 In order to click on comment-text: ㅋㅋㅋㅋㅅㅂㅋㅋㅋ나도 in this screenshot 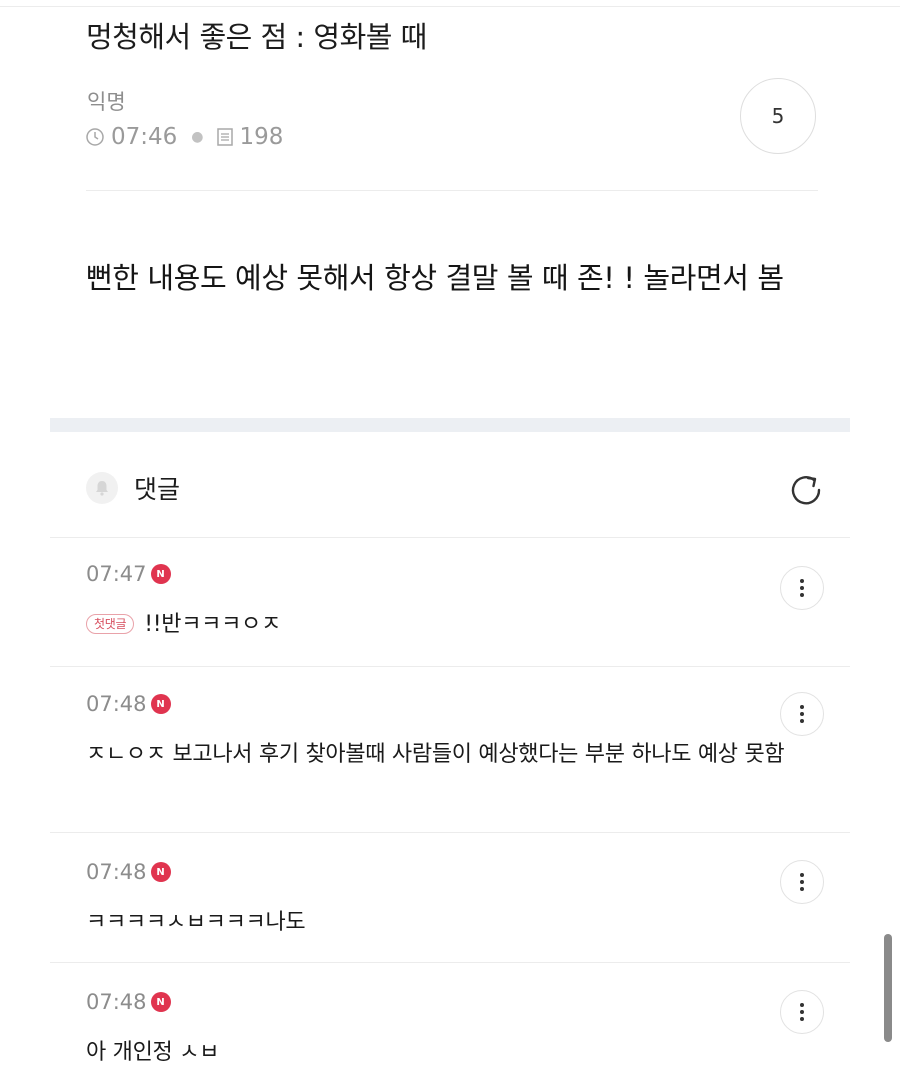, I will do `click(196, 922)`.